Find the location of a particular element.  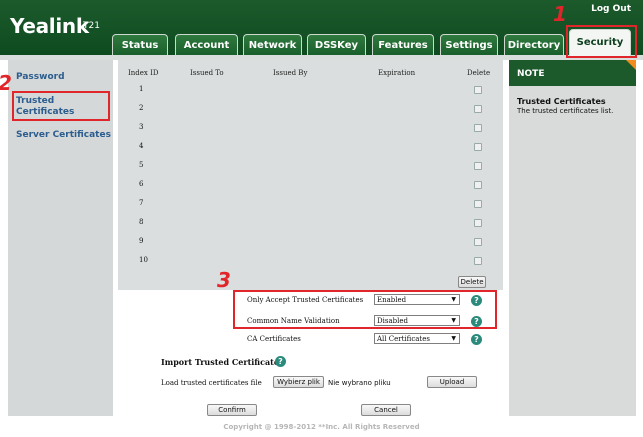

row-index-id: 3 is located at coordinates (141, 127).